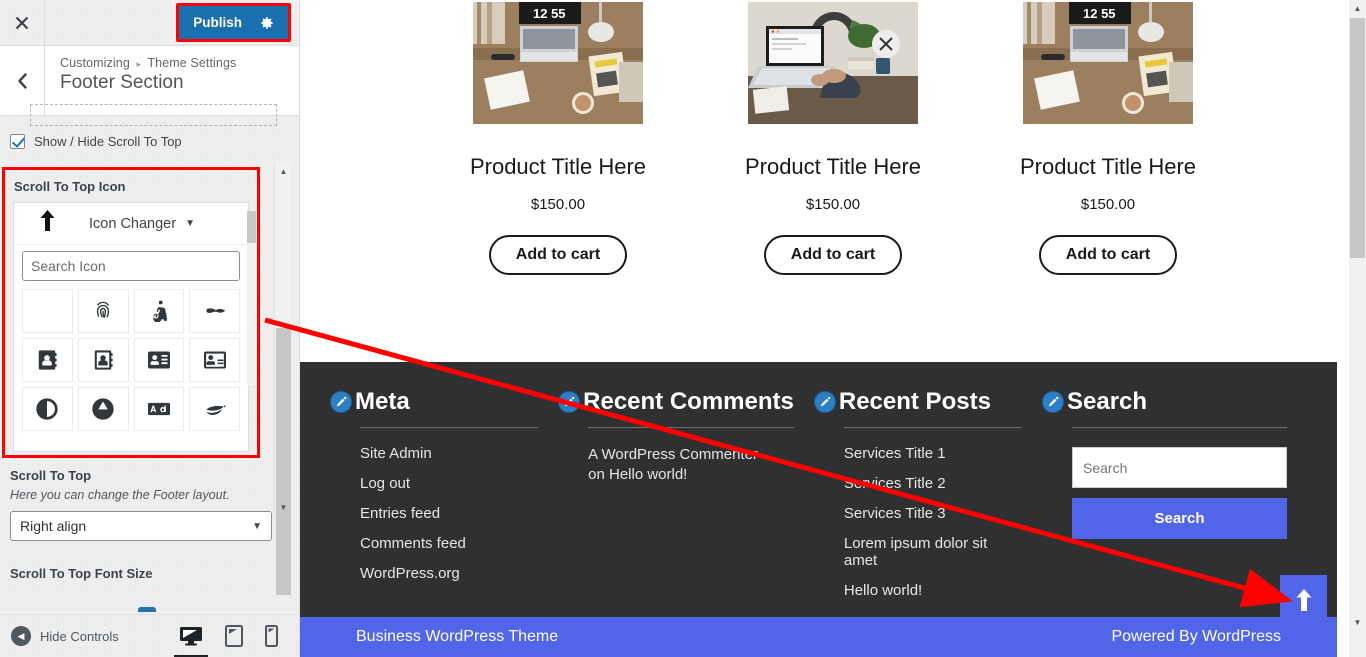 This screenshot has height=657, width=1366. Describe the element at coordinates (251, 298) in the screenshot. I see `icon-grid-scrollbar` at that location.